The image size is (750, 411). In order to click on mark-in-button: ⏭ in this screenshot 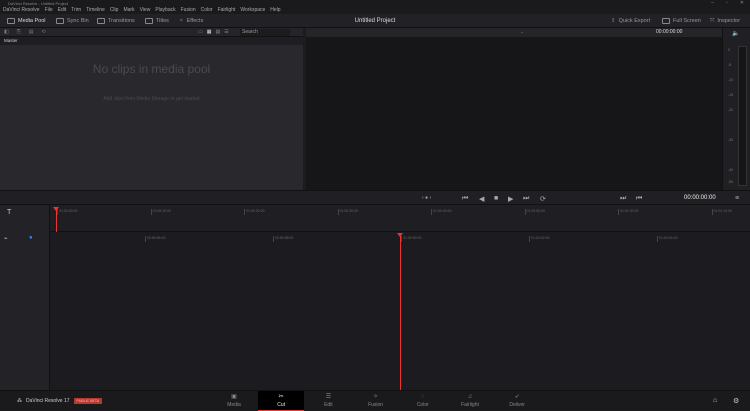, I will do `click(623, 199)`.